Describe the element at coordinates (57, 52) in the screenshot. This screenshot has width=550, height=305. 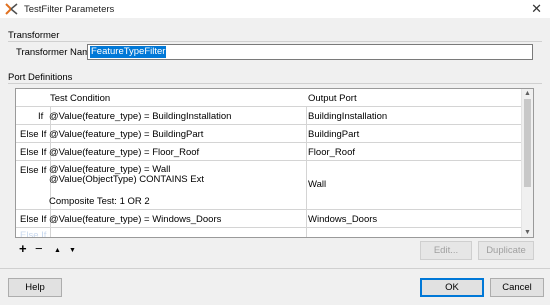
I see `transformer-name-label: Transformer Name:` at that location.